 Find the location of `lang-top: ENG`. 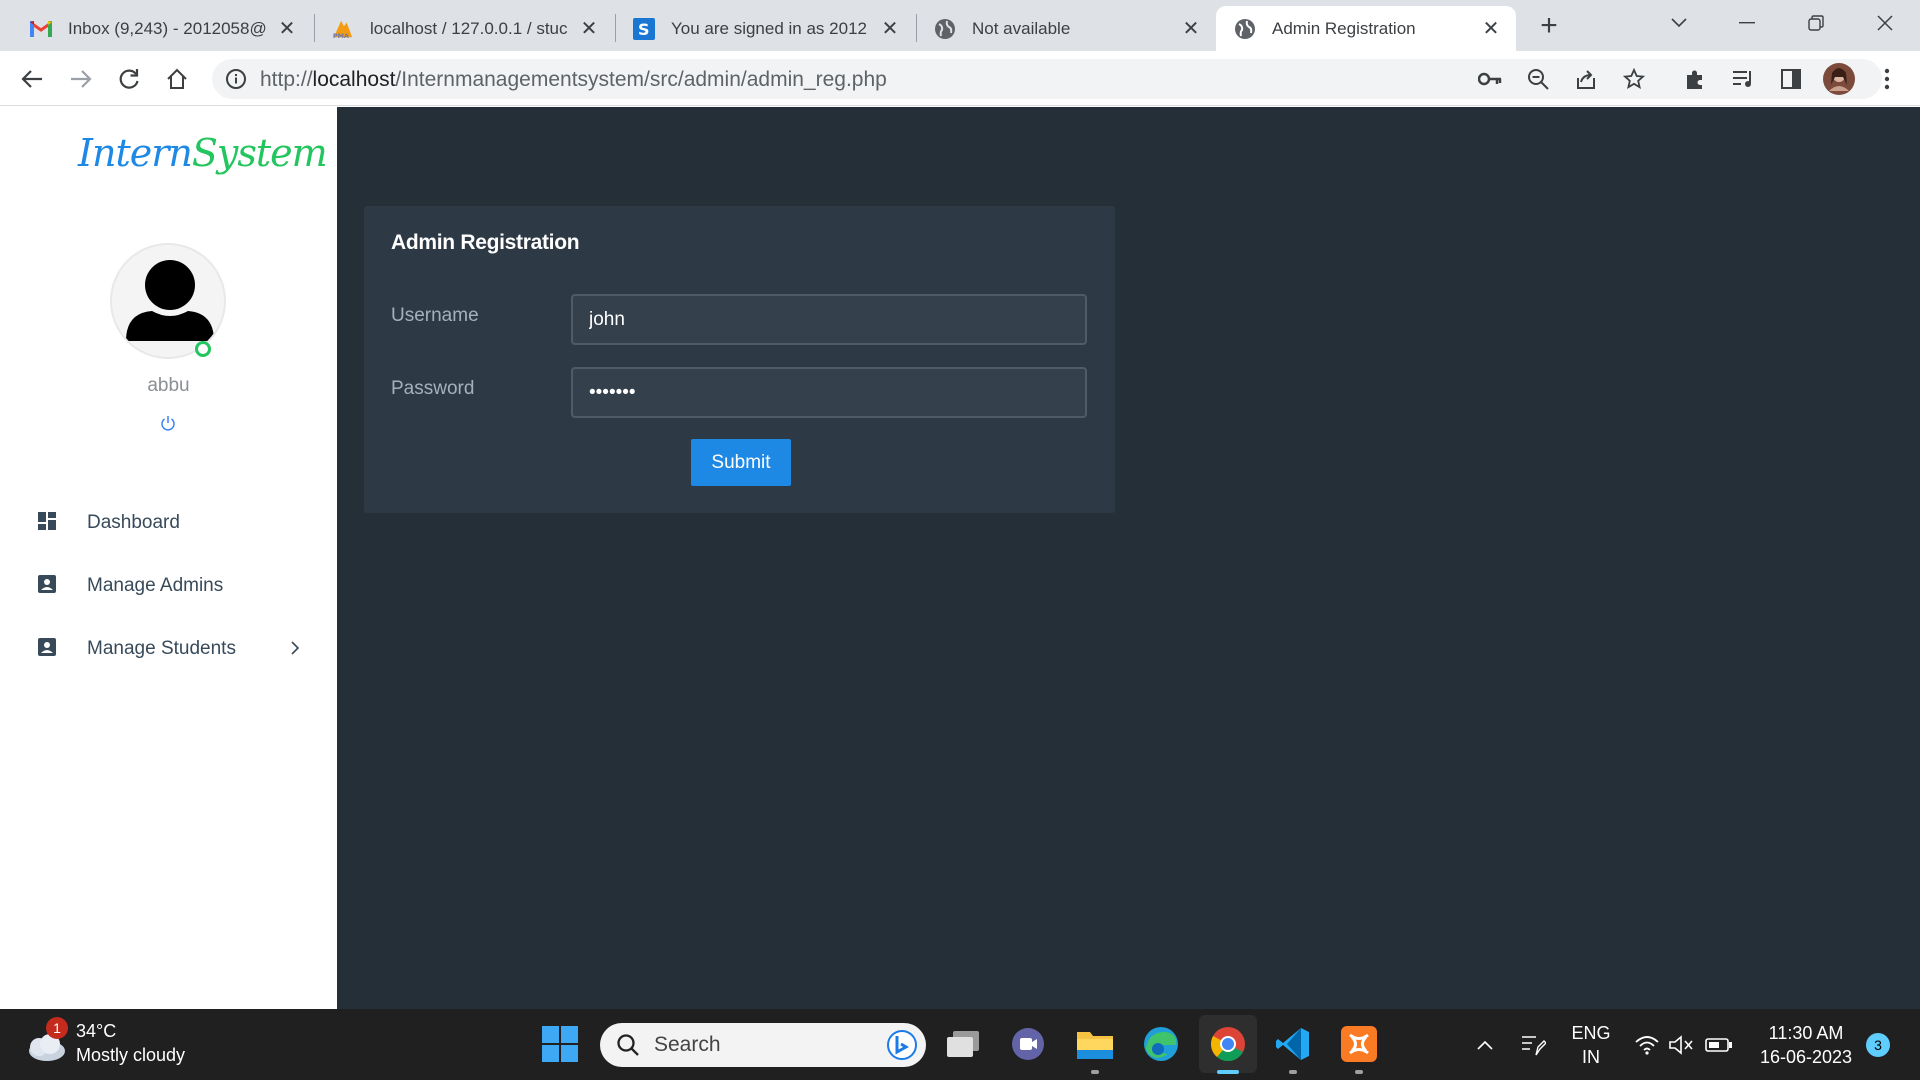

lang-top: ENG is located at coordinates (1591, 1032).